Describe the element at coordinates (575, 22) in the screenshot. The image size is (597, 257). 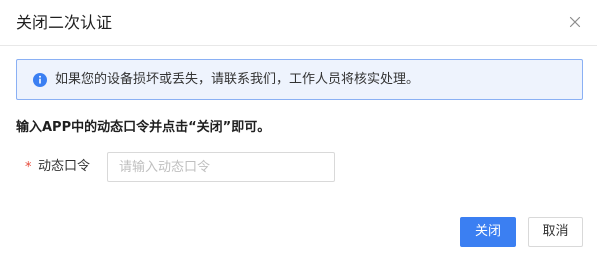
I see `close-icon` at that location.